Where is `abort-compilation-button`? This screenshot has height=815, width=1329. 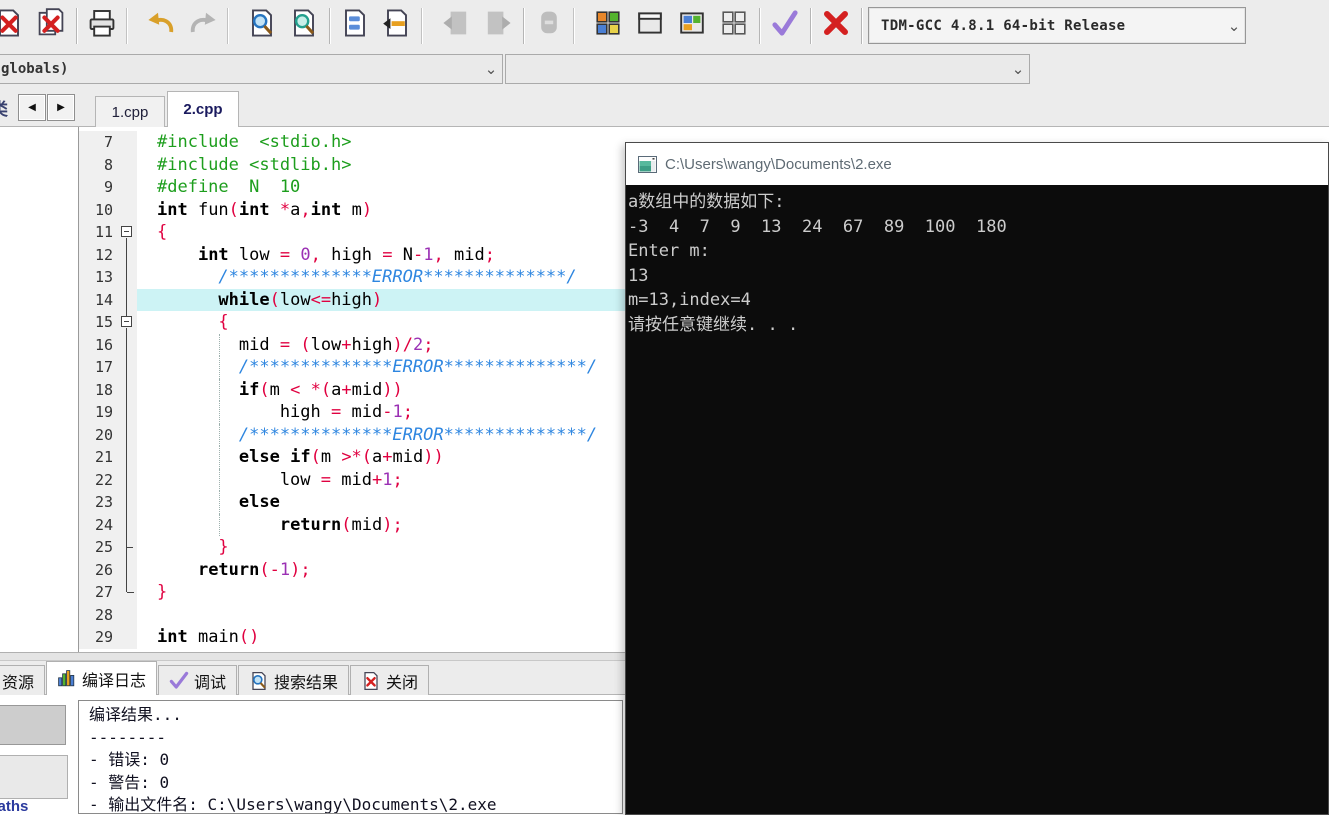 abort-compilation-button is located at coordinates (836, 26).